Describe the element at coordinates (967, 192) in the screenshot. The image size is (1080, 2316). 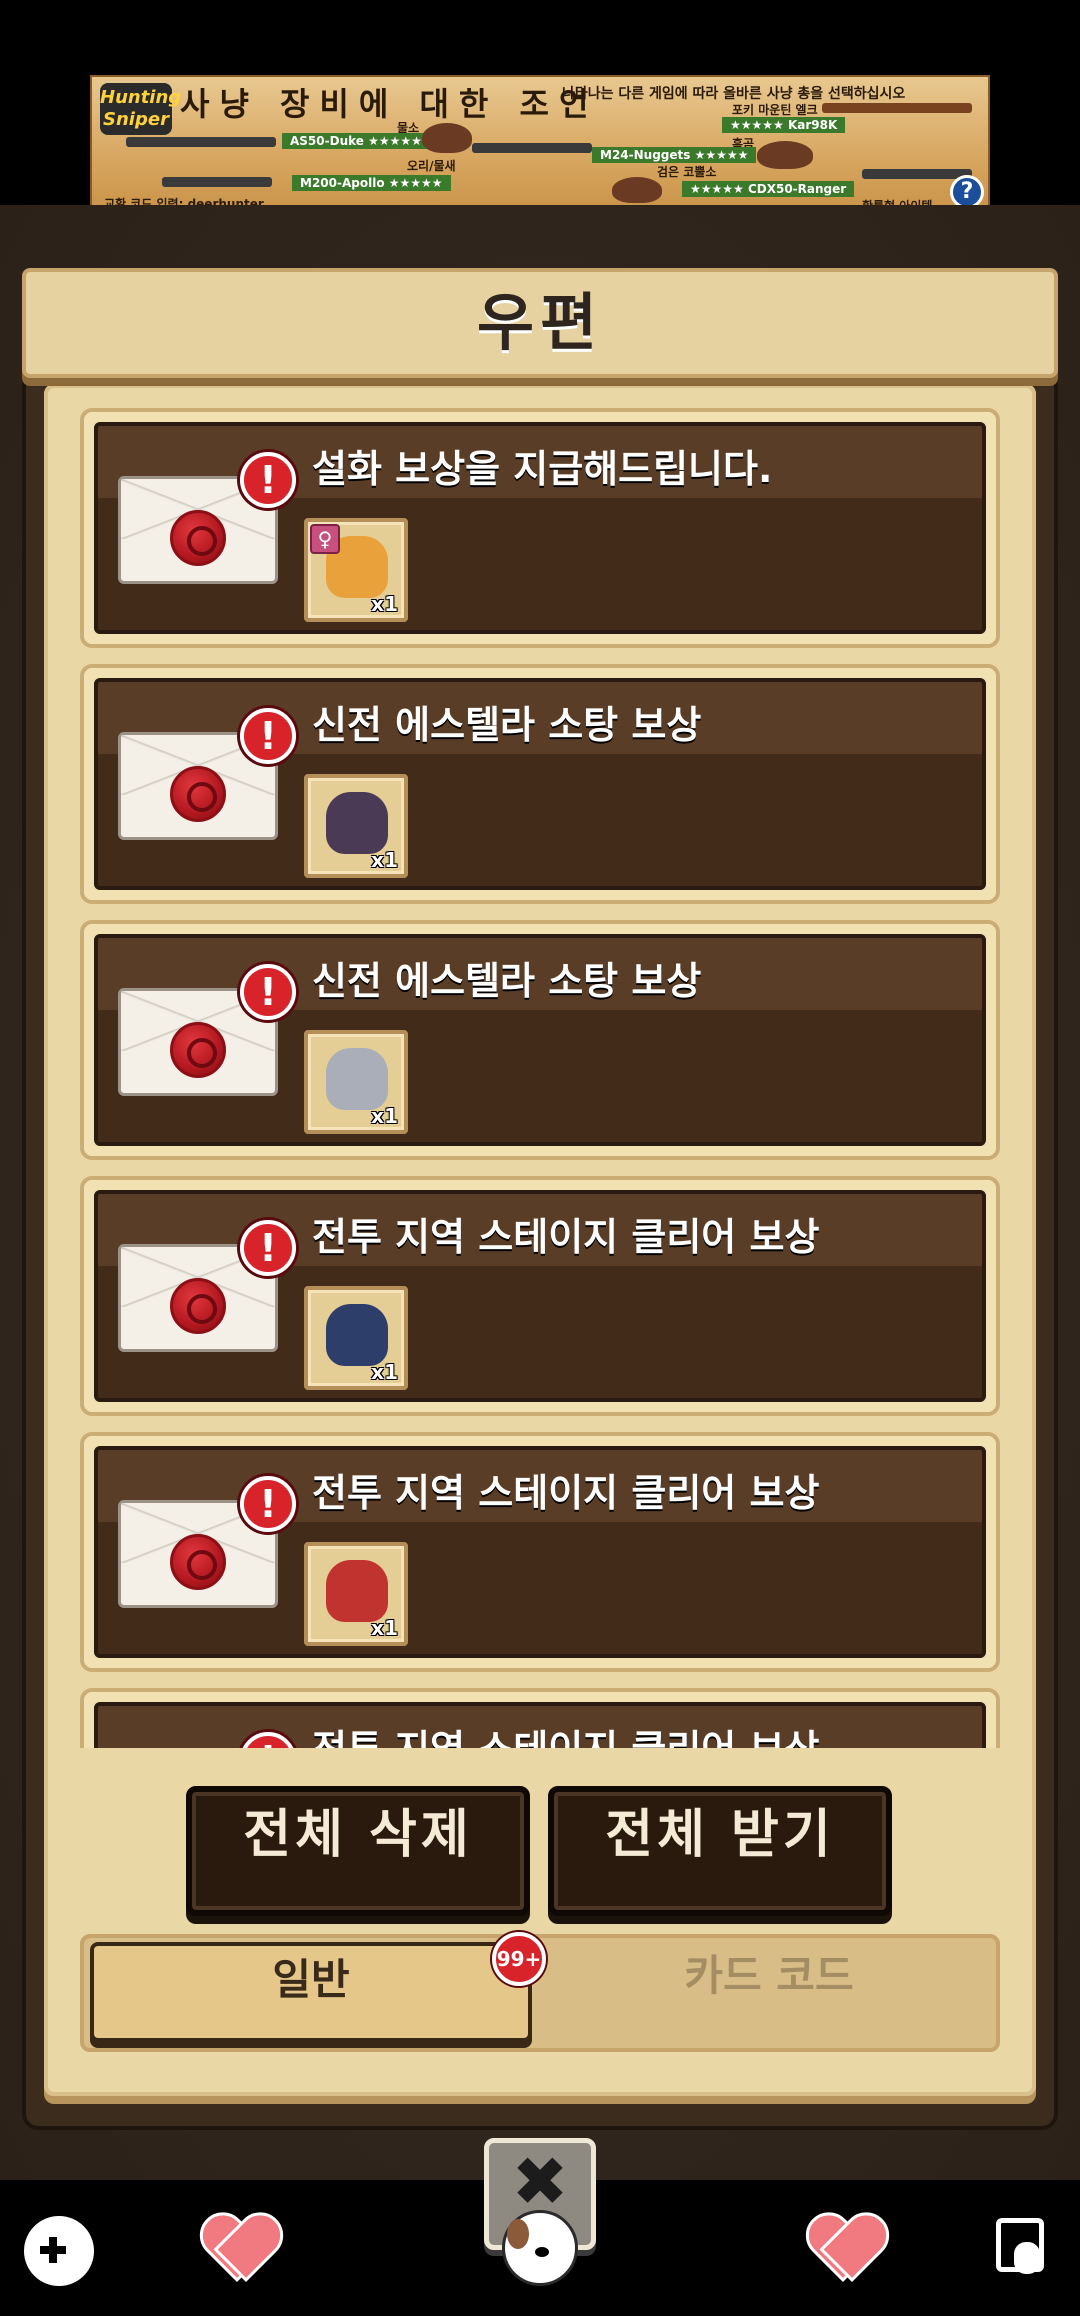
I see `help-icon: ?` at that location.